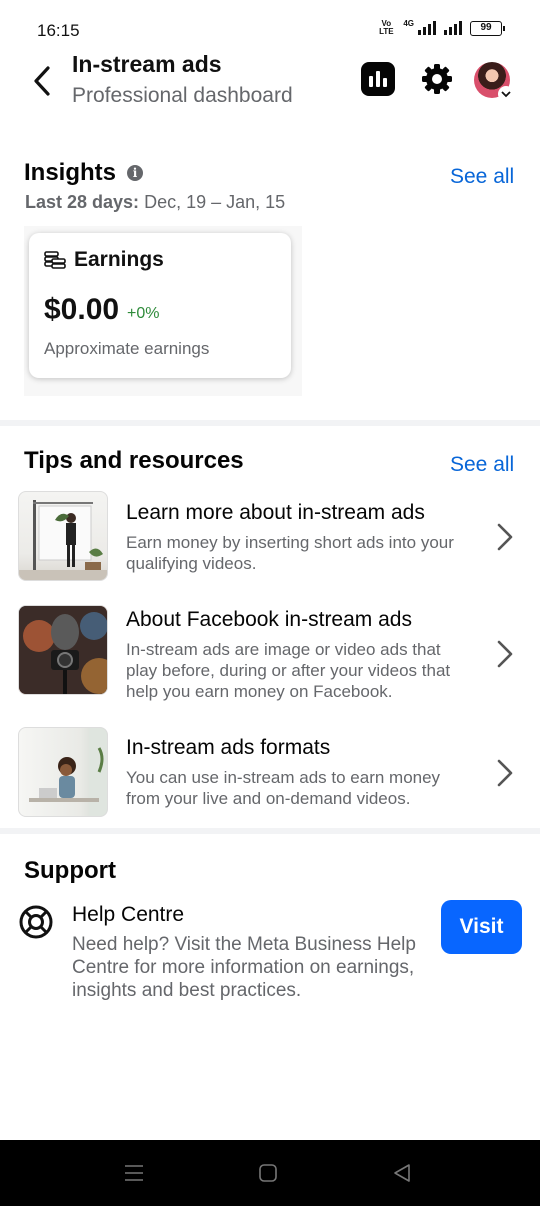 This screenshot has height=1206, width=540. Describe the element at coordinates (70, 870) in the screenshot. I see `support-title: Support` at that location.